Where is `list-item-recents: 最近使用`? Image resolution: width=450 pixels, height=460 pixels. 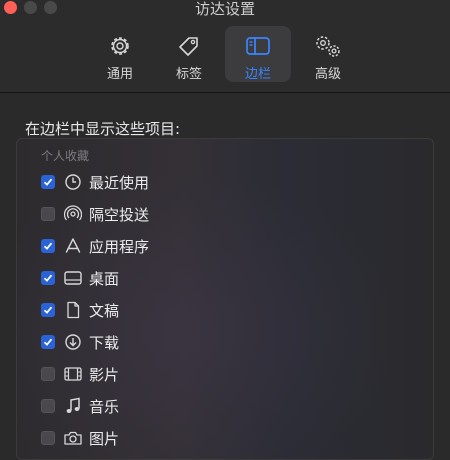
list-item-recents: 最近使用 is located at coordinates (95, 182).